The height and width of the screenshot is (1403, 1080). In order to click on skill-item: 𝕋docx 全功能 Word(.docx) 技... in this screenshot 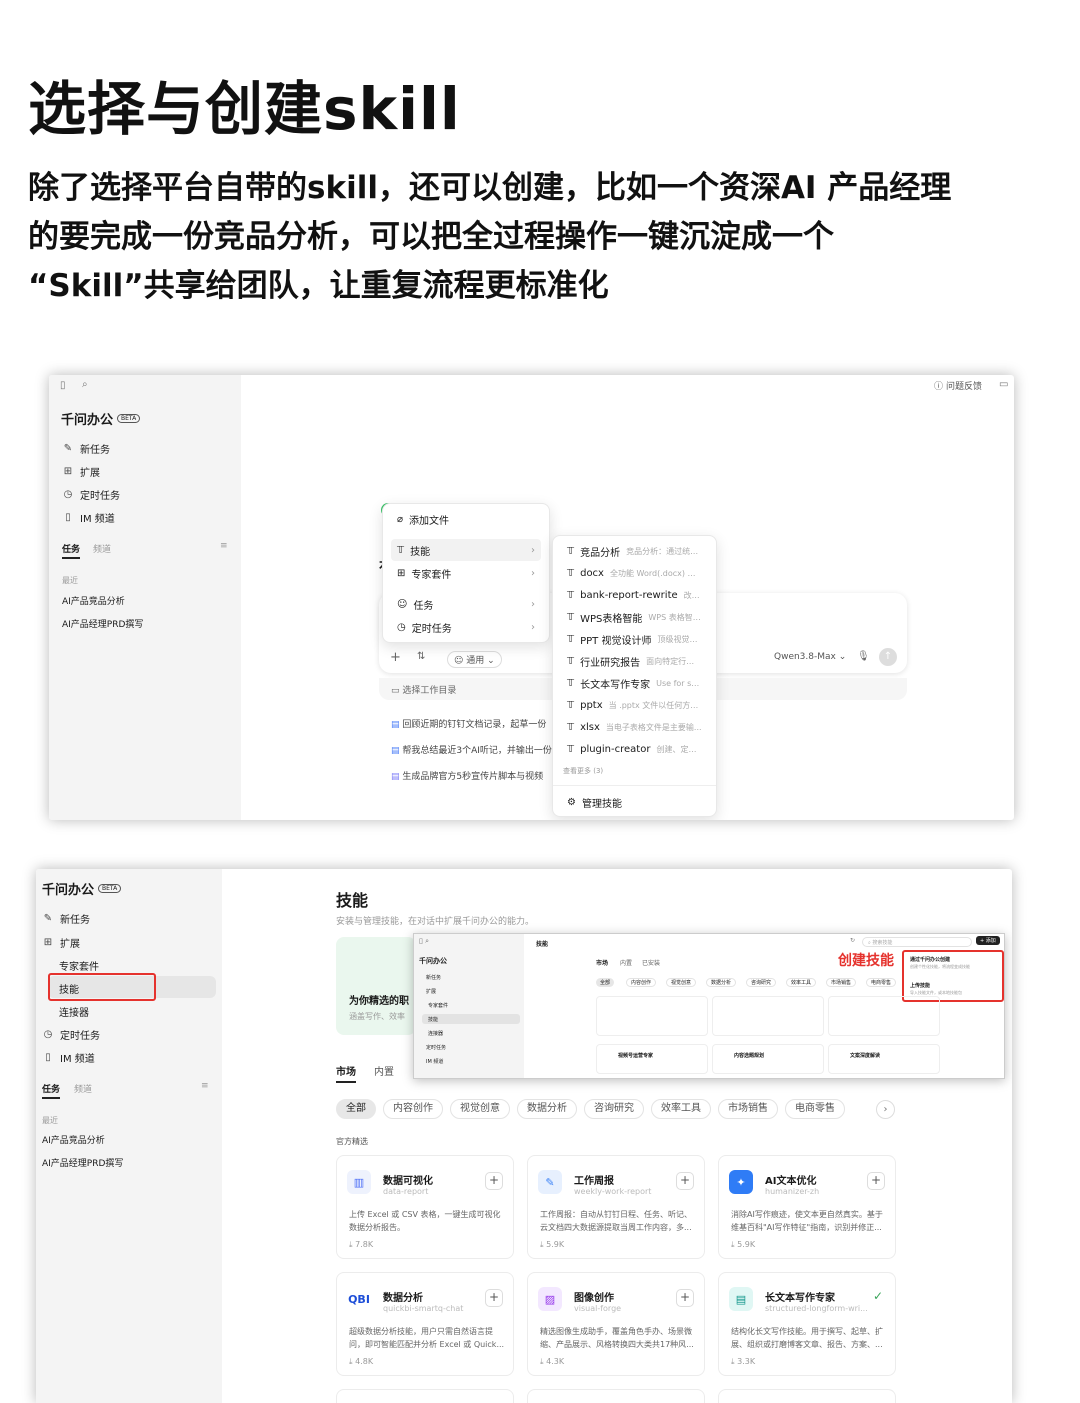, I will do `click(634, 573)`.